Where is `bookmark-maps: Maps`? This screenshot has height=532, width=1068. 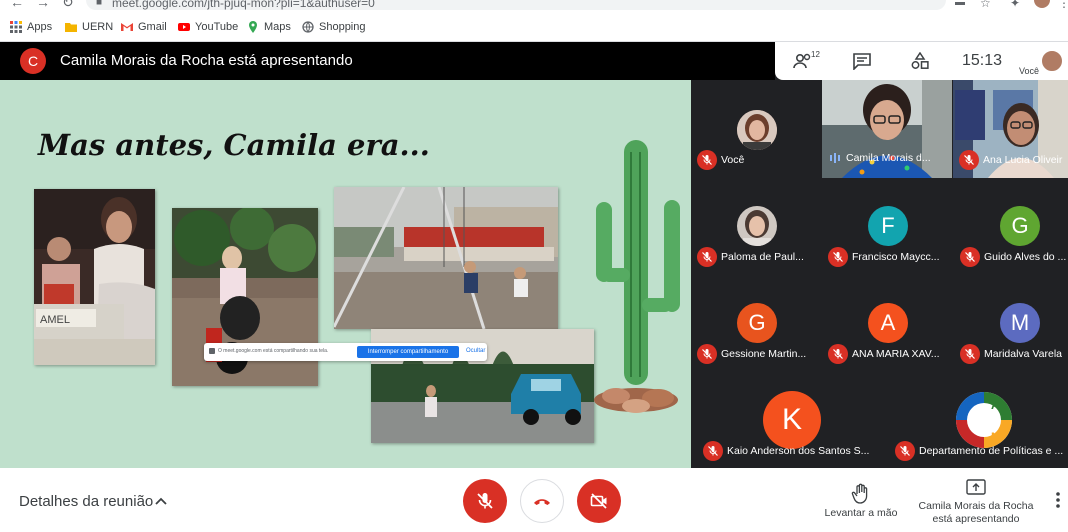
bookmark-maps: Maps is located at coordinates (269, 27).